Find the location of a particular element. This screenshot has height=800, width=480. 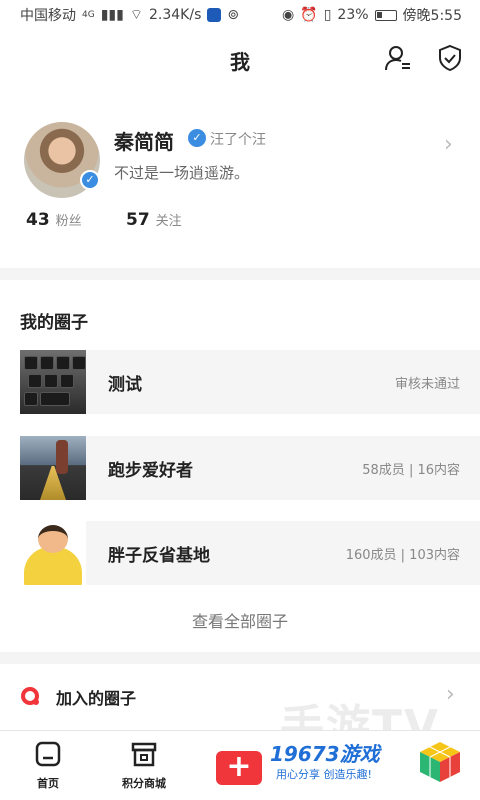

verify-text: 汪了个汪 is located at coordinates (238, 140).